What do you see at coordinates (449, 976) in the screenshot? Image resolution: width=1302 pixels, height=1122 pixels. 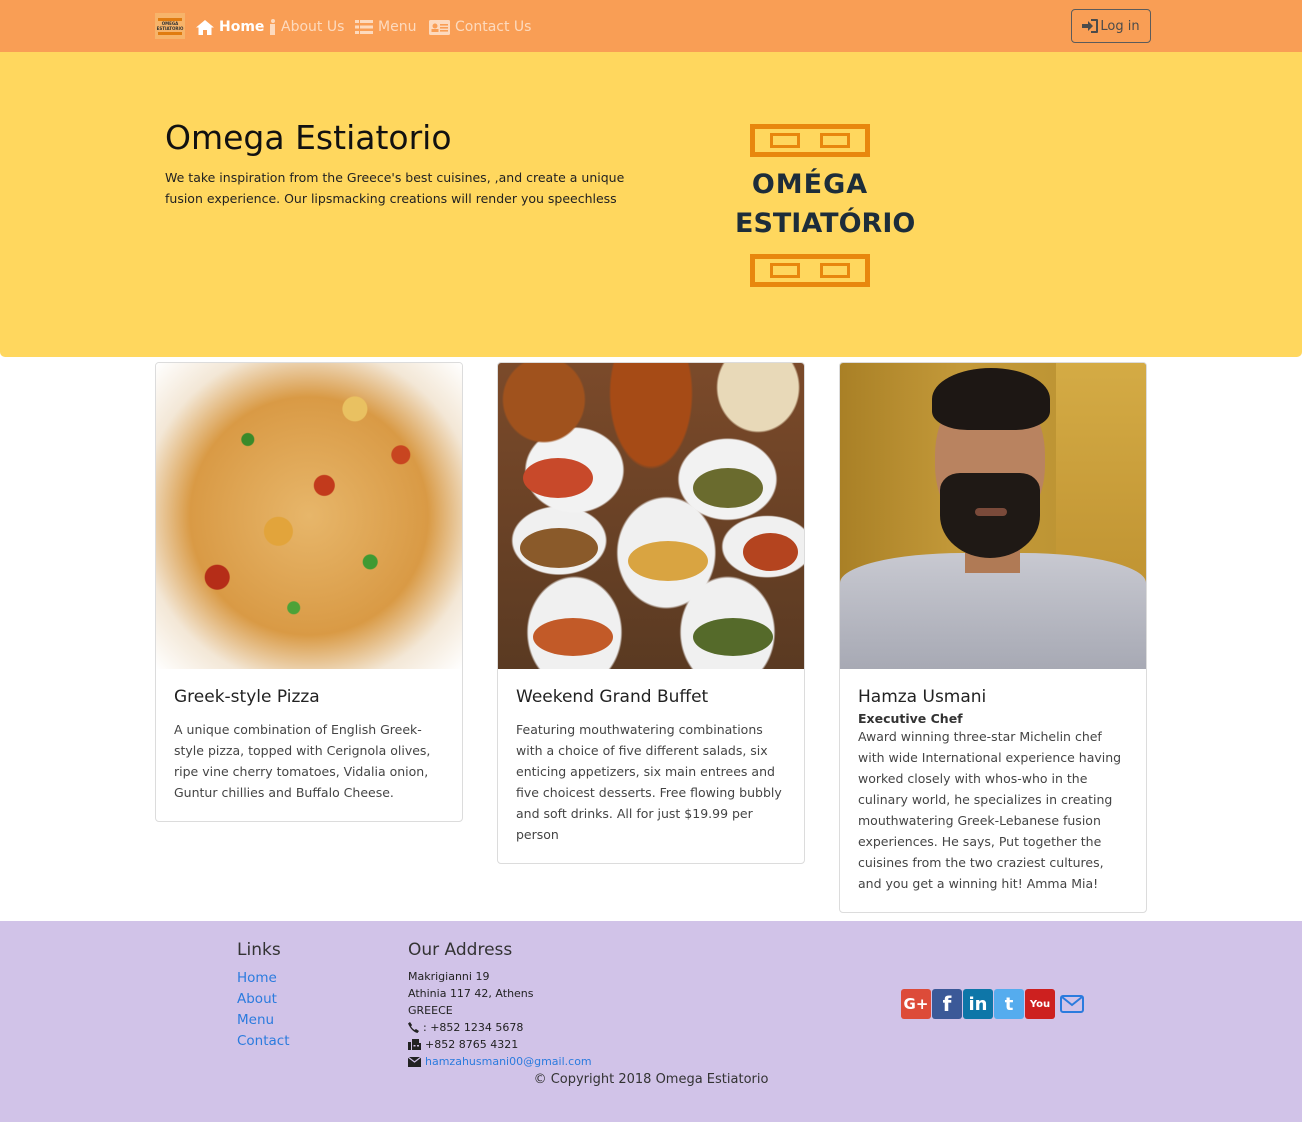 I see `address-line: Makrigianni 19` at bounding box center [449, 976].